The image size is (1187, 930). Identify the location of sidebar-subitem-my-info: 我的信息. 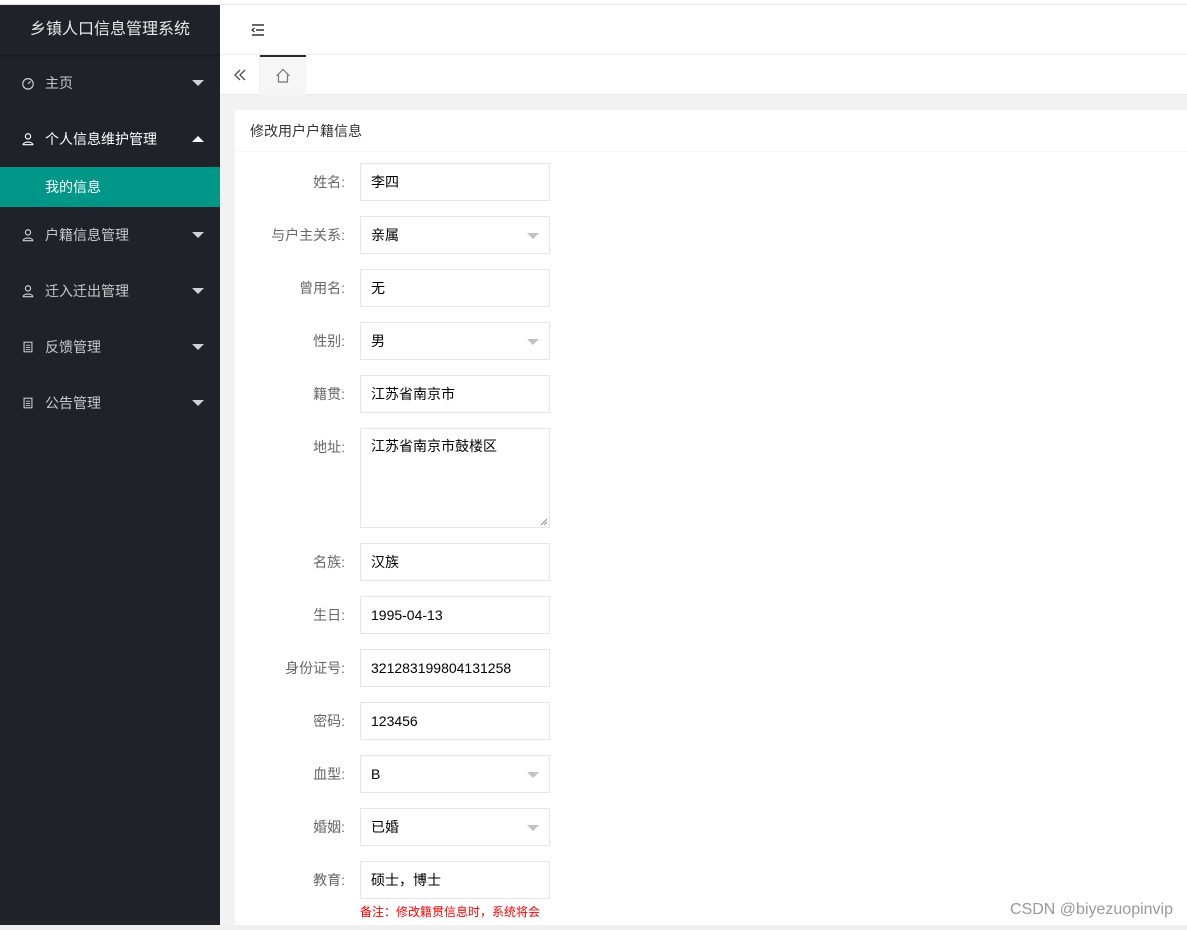
(110, 187).